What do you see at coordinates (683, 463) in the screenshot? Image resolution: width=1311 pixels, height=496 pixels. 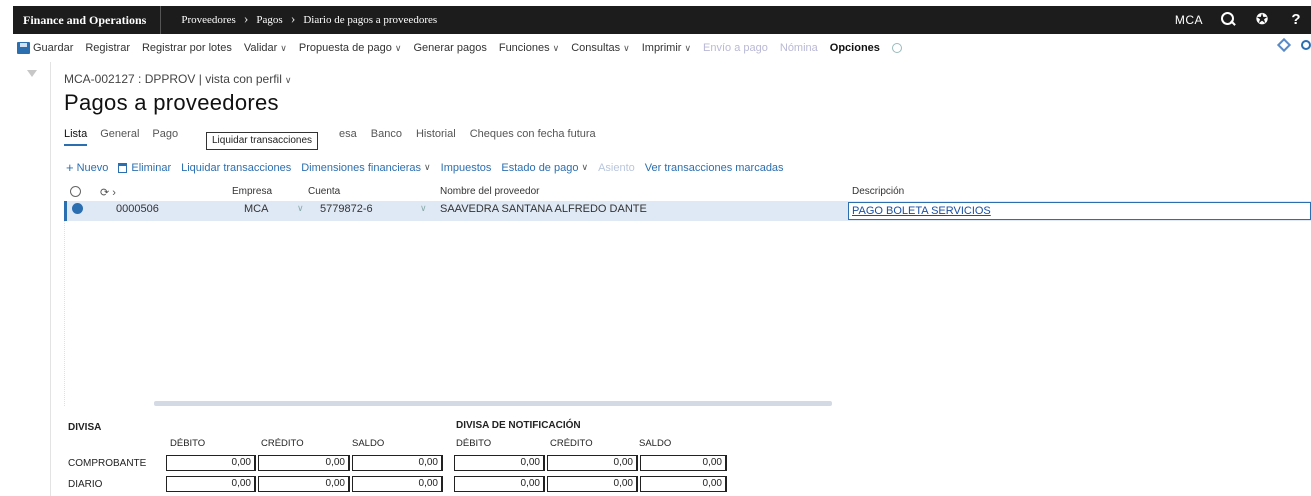 I see `comprobante-saldo-notif: 0,00` at bounding box center [683, 463].